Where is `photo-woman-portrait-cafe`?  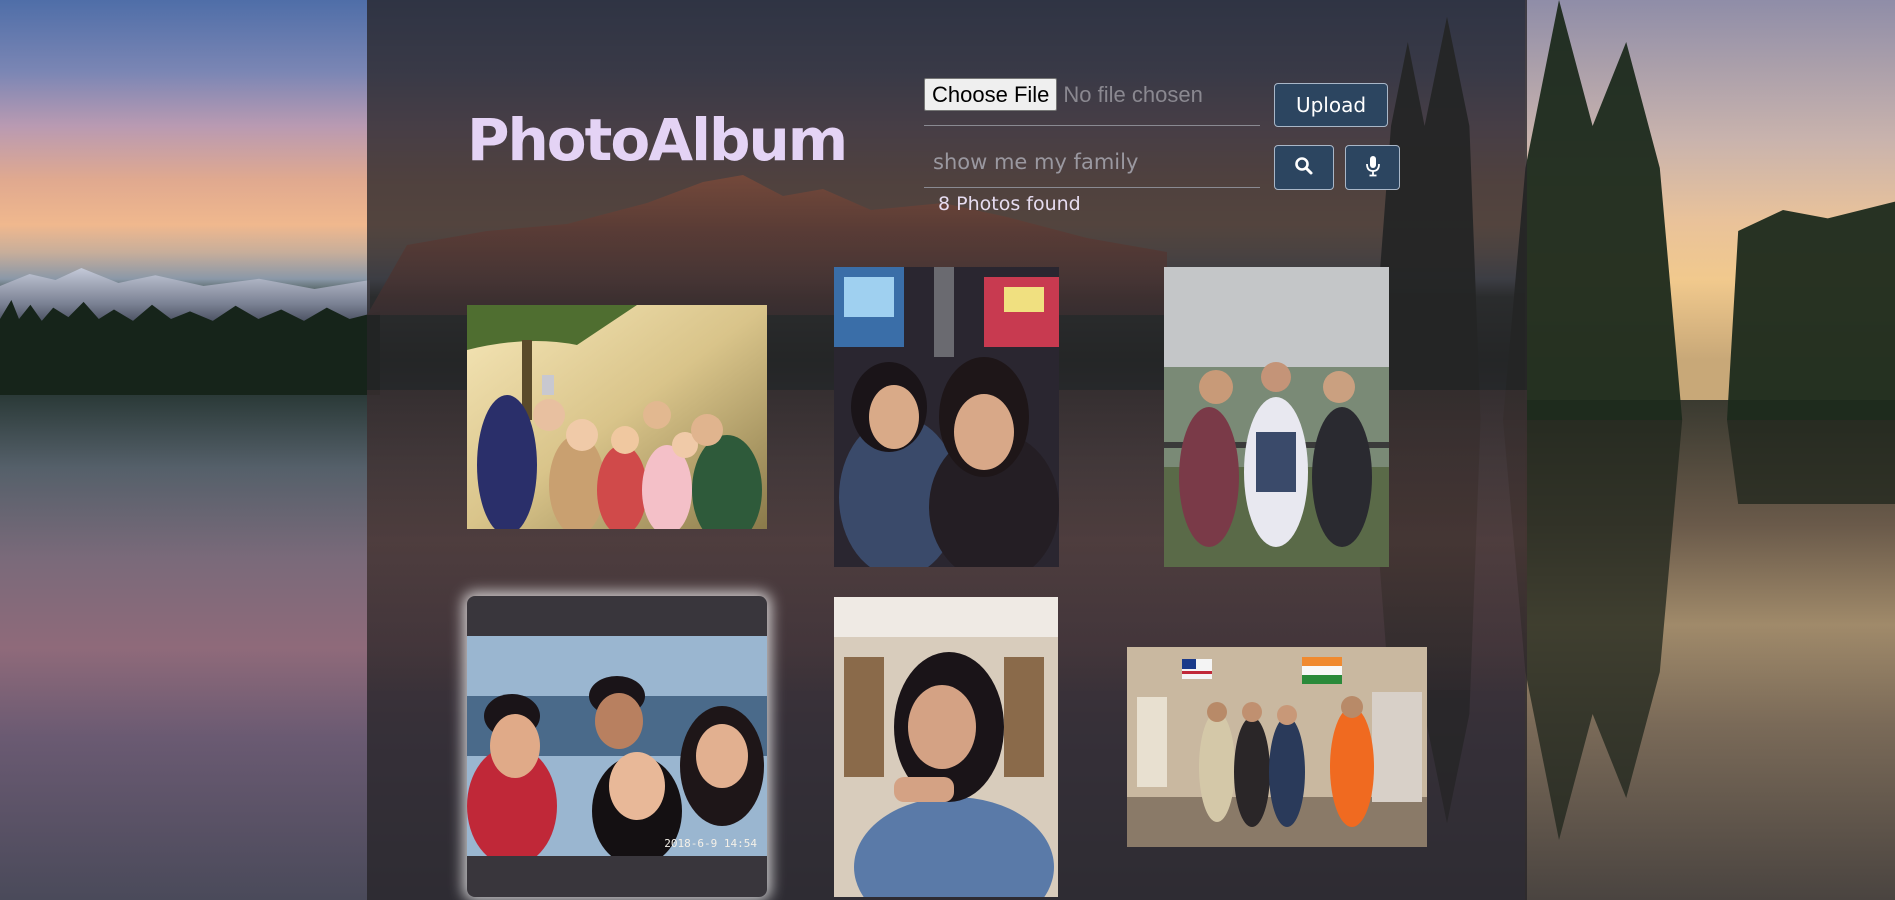 photo-woman-portrait-cafe is located at coordinates (946, 747).